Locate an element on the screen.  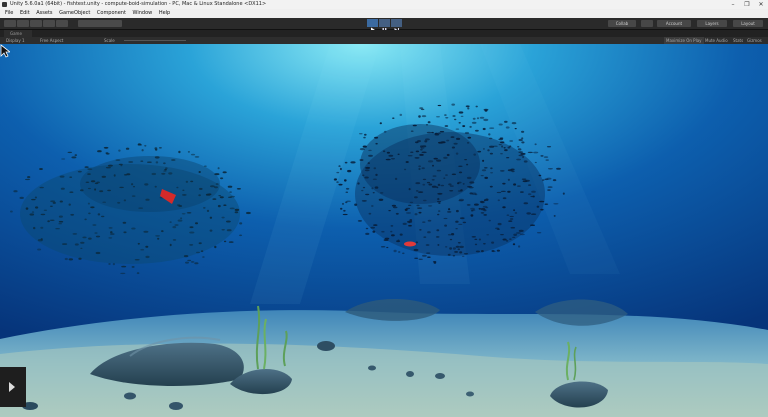
video-play-button is located at coordinates (13, 387).